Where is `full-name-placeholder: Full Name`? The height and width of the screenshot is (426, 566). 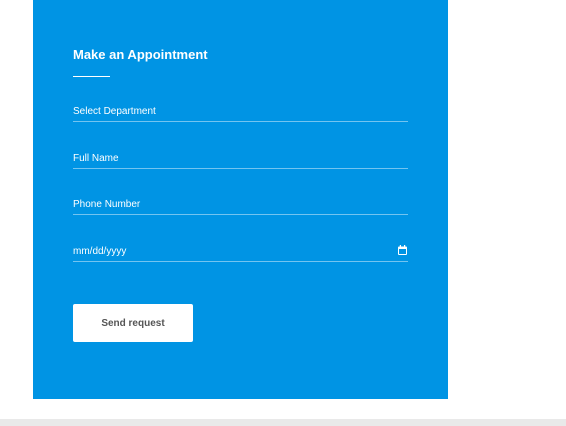
full-name-placeholder: Full Name is located at coordinates (96, 158).